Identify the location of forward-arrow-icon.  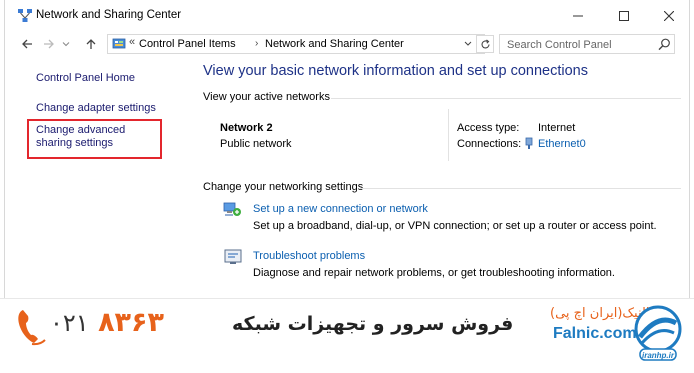
(49, 44).